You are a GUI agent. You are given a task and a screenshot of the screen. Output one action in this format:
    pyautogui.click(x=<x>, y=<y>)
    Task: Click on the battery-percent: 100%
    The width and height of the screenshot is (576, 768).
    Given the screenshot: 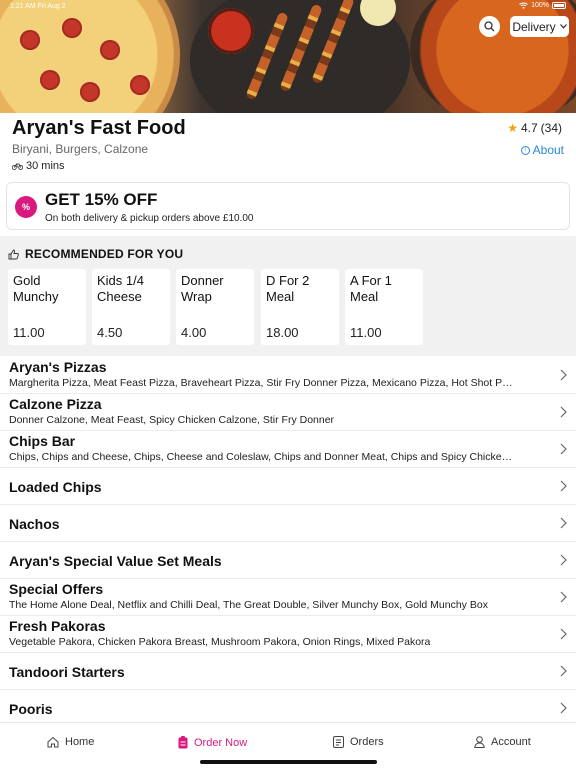 What is the action you would take?
    pyautogui.click(x=540, y=5)
    